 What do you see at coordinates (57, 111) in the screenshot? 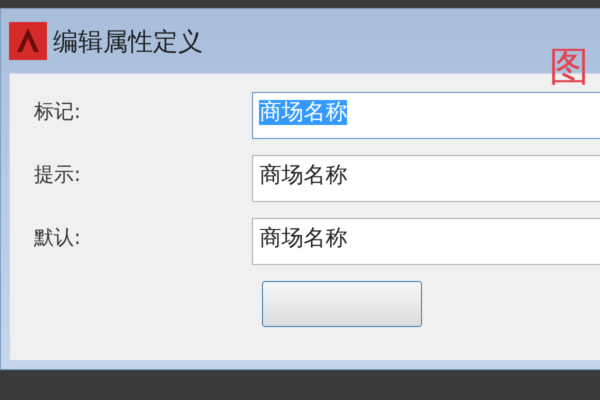
I see `field-label: 标记:` at bounding box center [57, 111].